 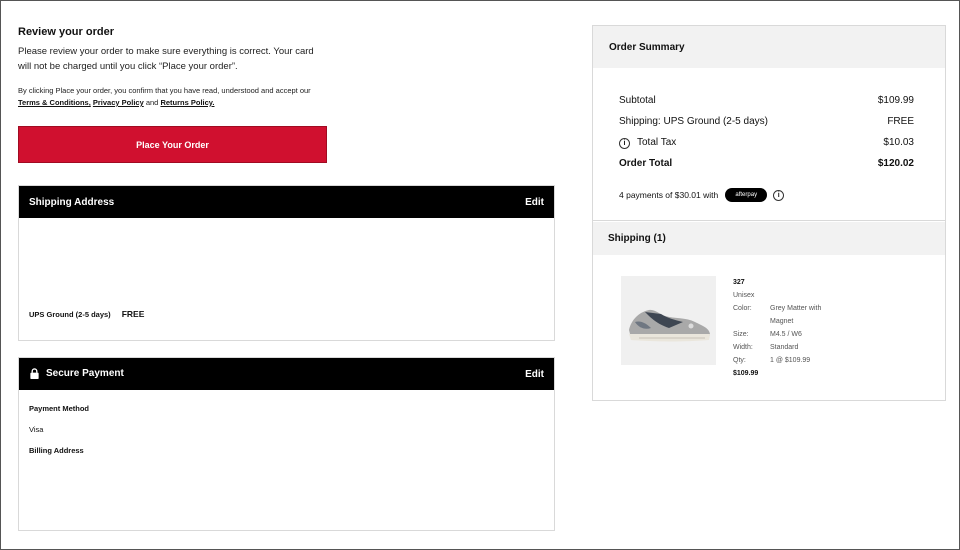 What do you see at coordinates (172, 144) in the screenshot?
I see `place-order-button: Place Your Order` at bounding box center [172, 144].